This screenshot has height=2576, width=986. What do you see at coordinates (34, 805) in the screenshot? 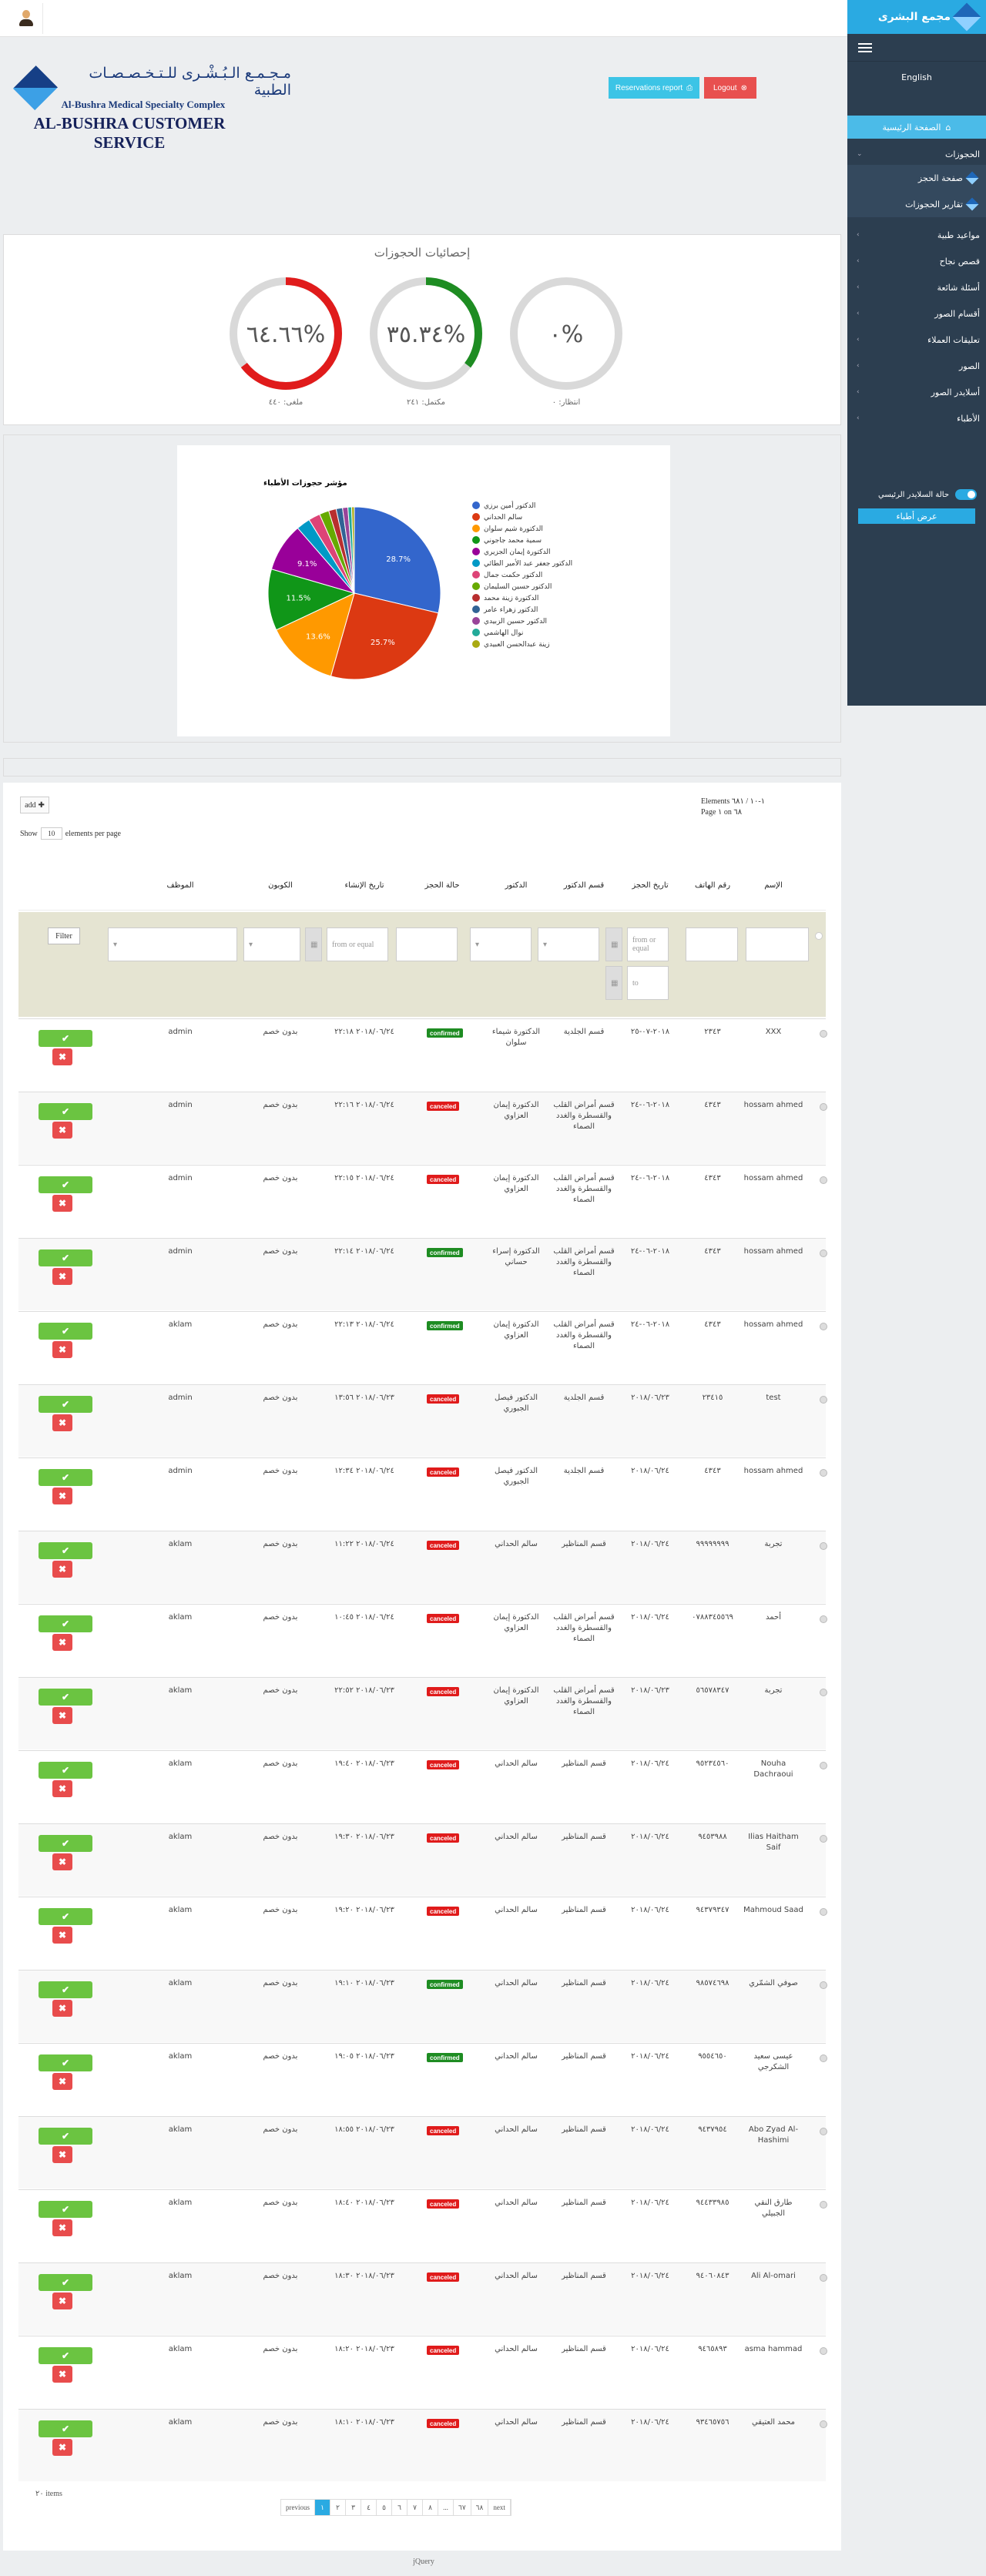
I see `add-button: add ✚` at bounding box center [34, 805].